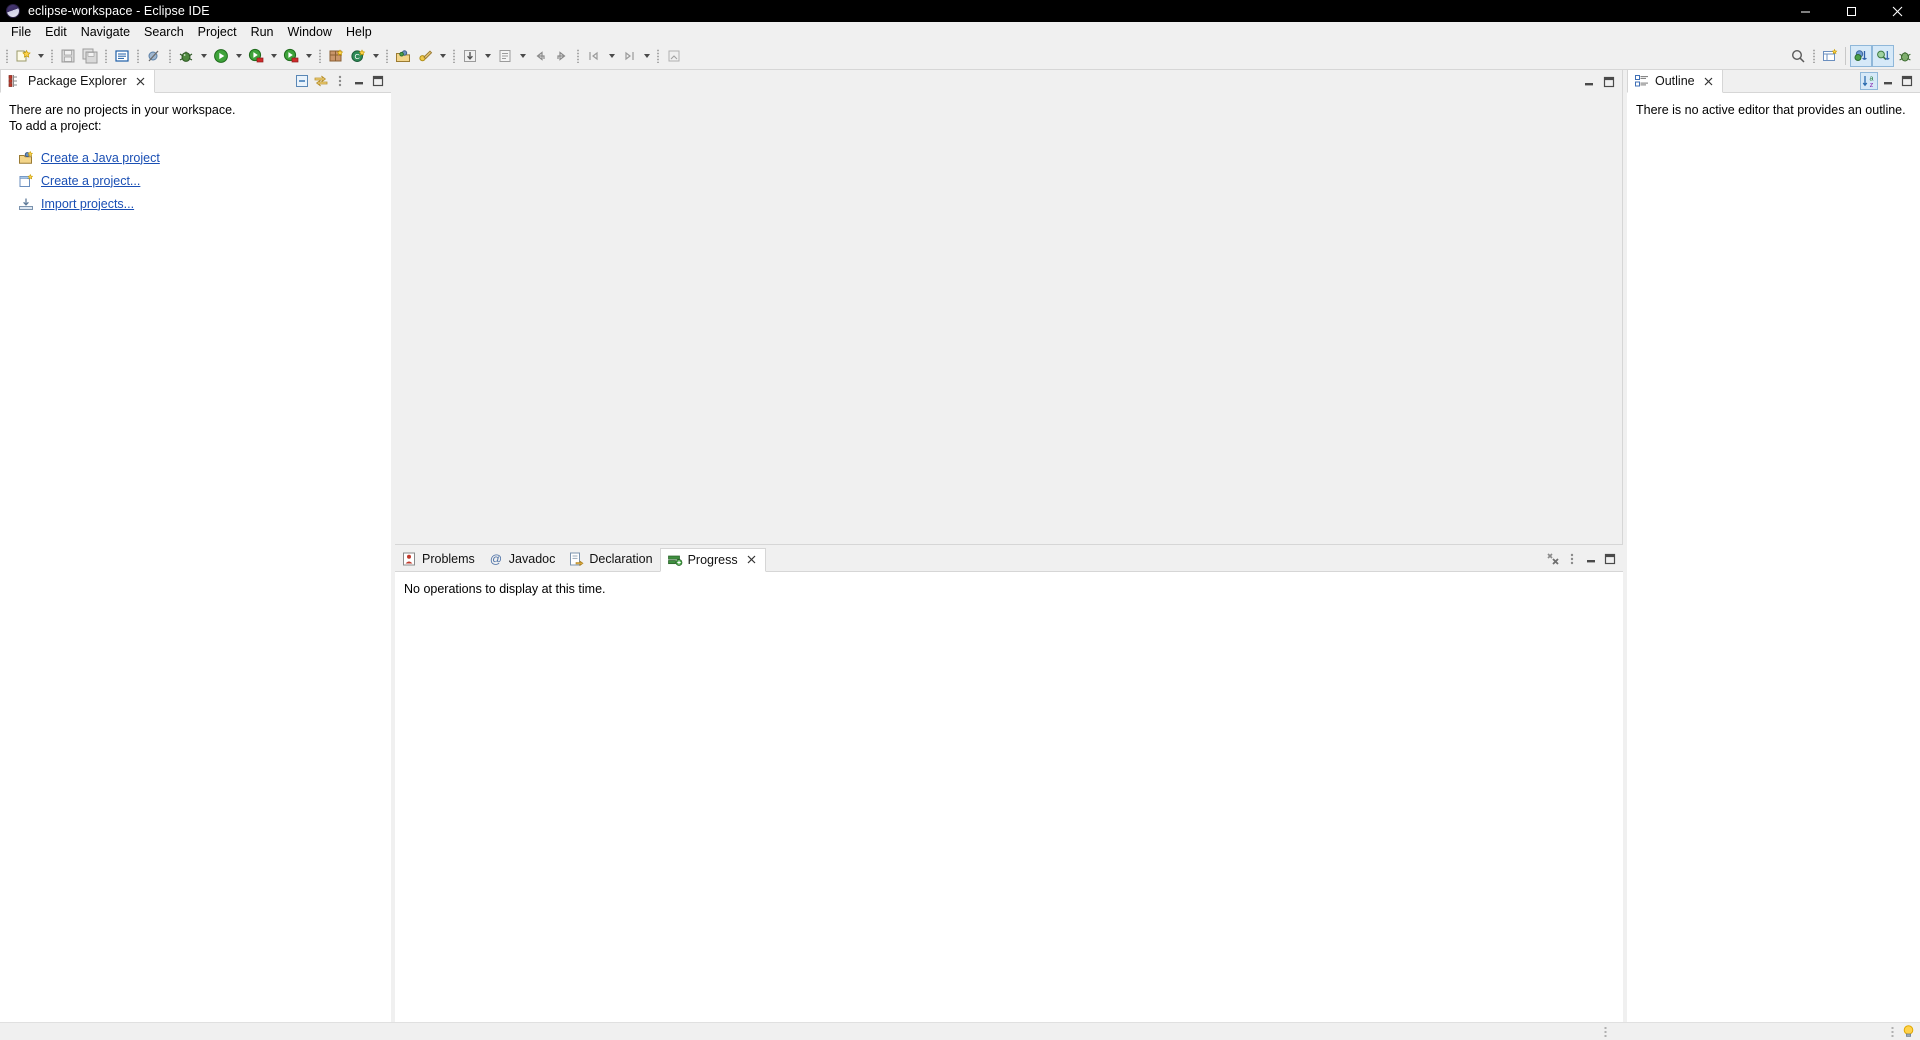 Image resolution: width=1920 pixels, height=1040 pixels. What do you see at coordinates (438, 559) in the screenshot?
I see `tab-problems: Problems` at bounding box center [438, 559].